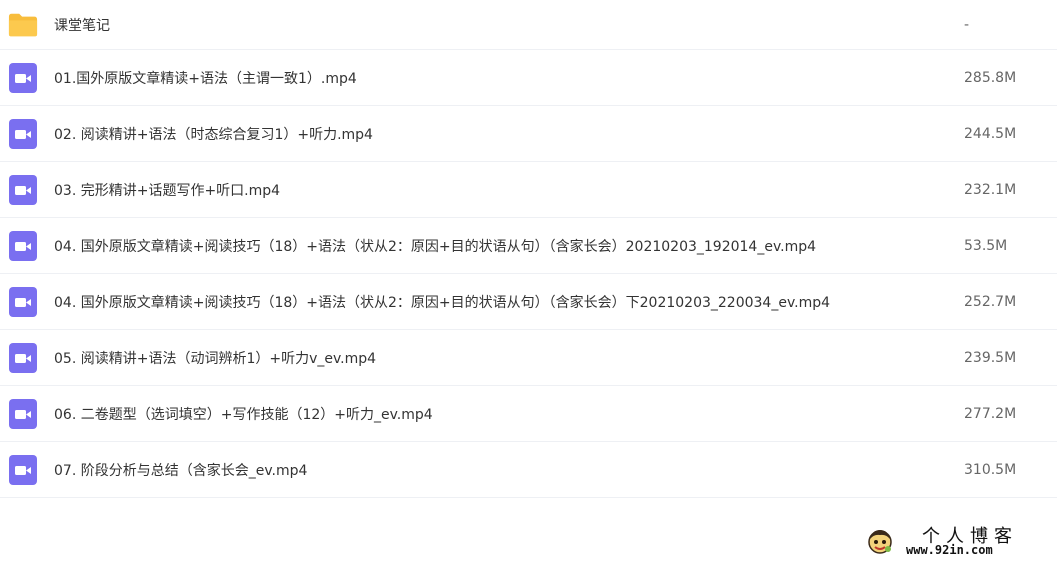 This screenshot has width=1057, height=564. I want to click on file-size: 277.2M, so click(990, 413).